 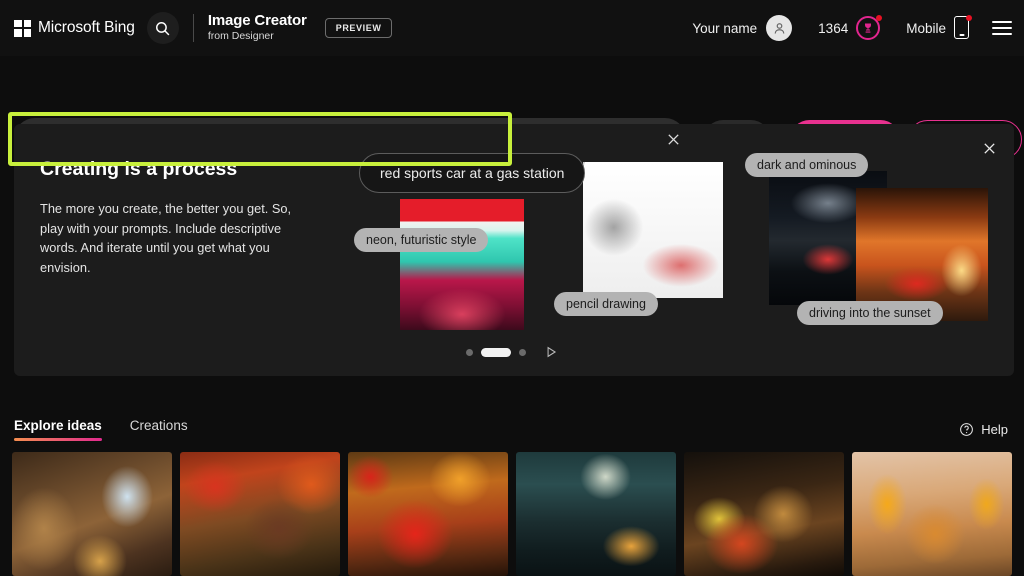 What do you see at coordinates (421, 240) in the screenshot?
I see `banner-style-chip-neon: neon, futuristic style` at bounding box center [421, 240].